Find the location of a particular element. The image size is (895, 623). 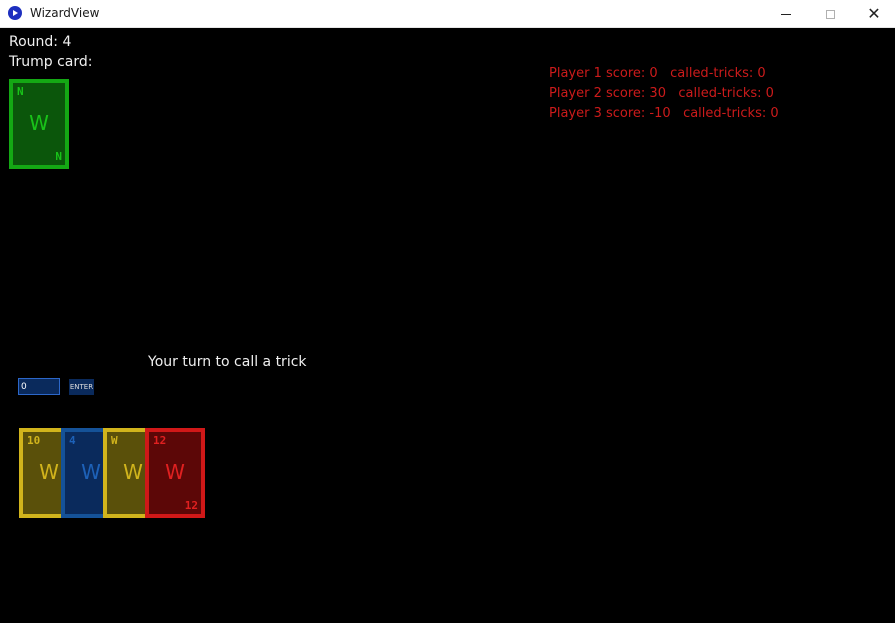

maximize-button is located at coordinates (830, 14).